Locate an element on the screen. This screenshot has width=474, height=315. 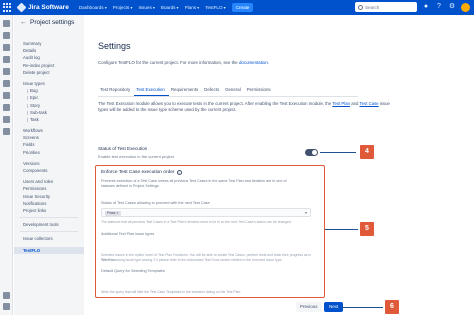
rail-bottom is located at coordinates (6, 299).